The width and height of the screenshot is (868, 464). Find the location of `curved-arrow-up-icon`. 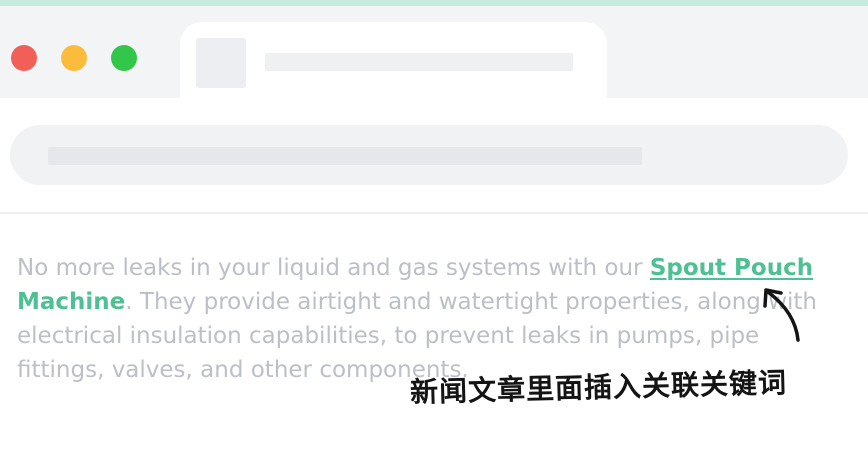

curved-arrow-up-icon is located at coordinates (781, 315).